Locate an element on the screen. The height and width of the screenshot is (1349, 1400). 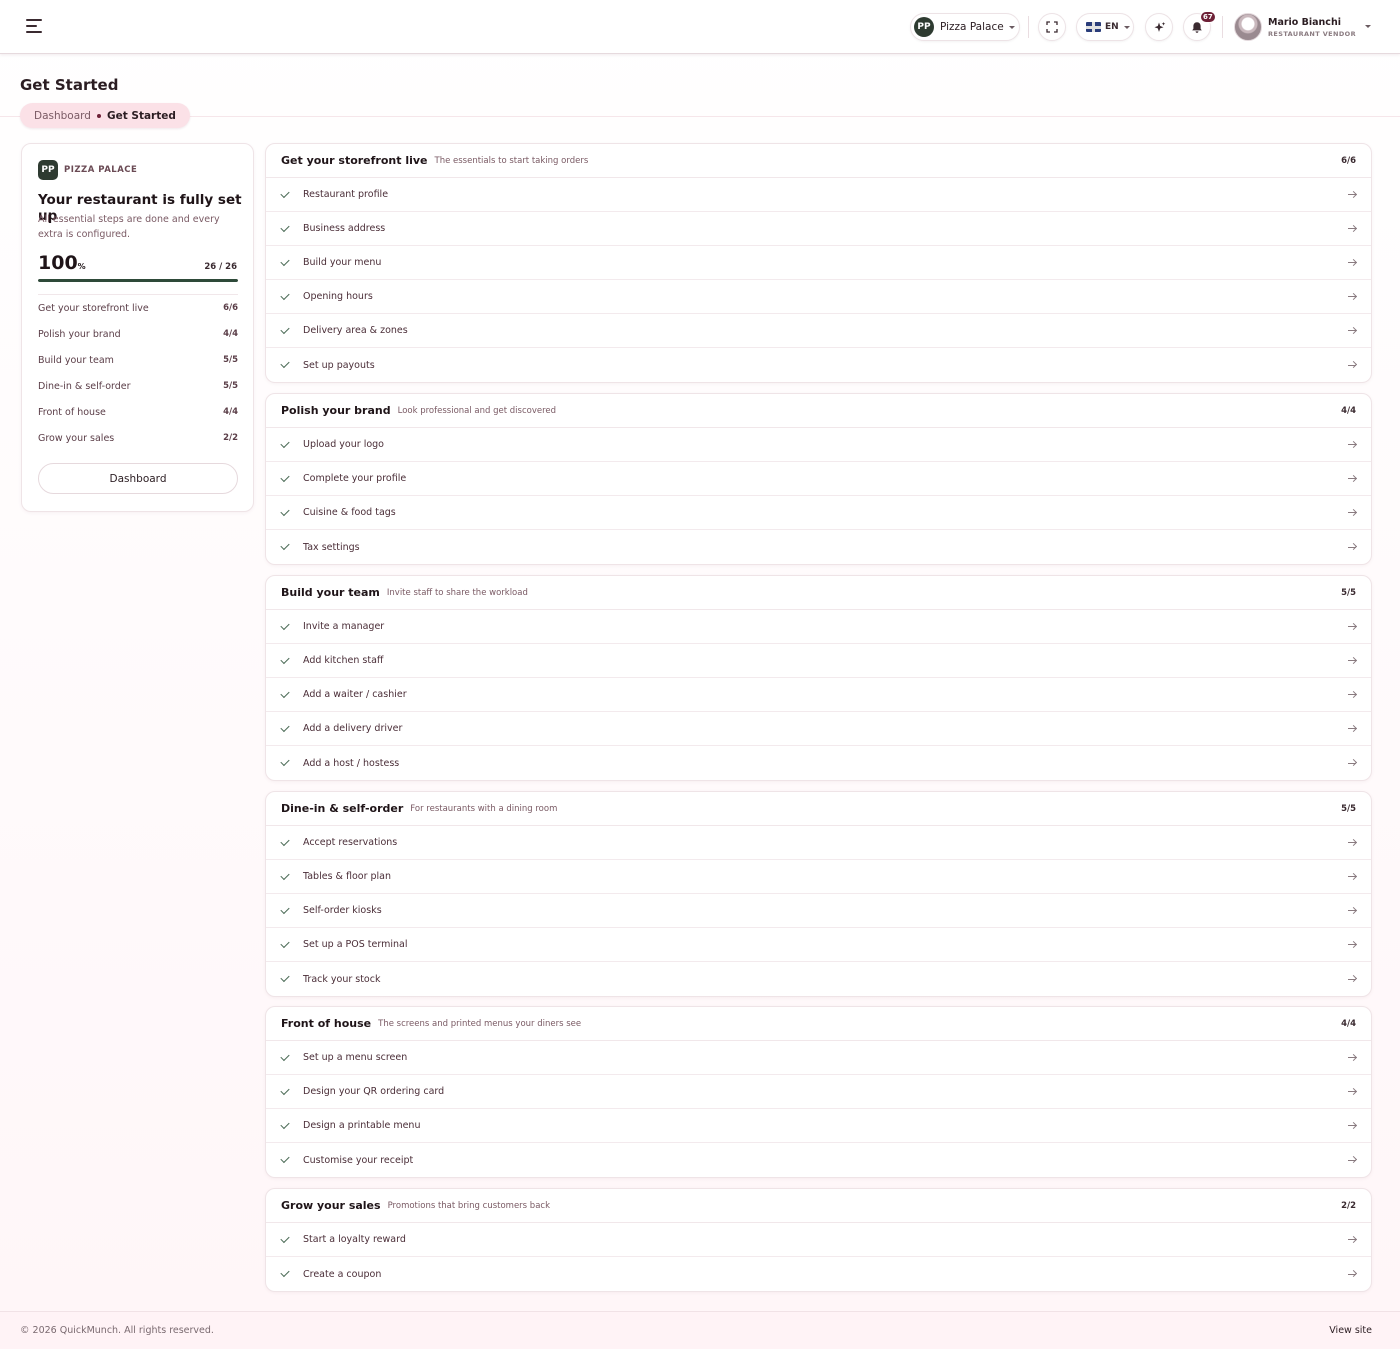
summary-group-row: Front of house 4/4 is located at coordinates (138, 412).